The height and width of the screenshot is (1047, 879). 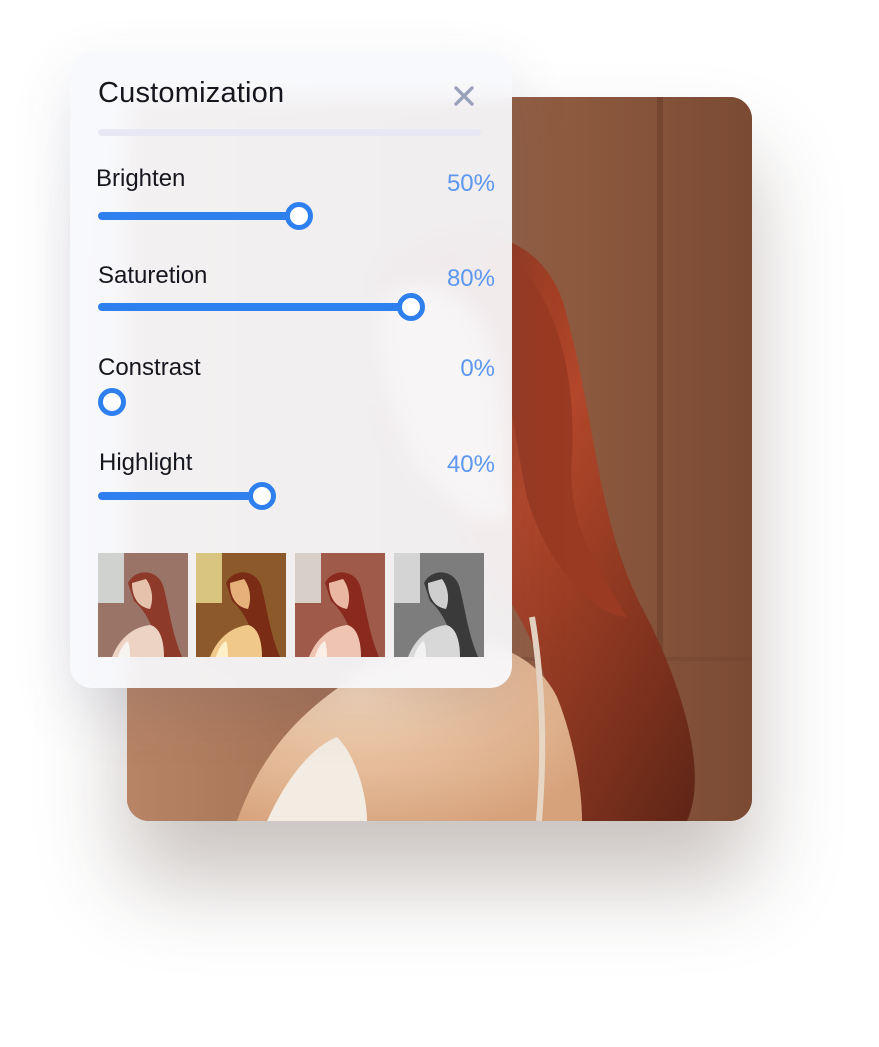 What do you see at coordinates (253, 307) in the screenshot?
I see `slider-track-saturetion` at bounding box center [253, 307].